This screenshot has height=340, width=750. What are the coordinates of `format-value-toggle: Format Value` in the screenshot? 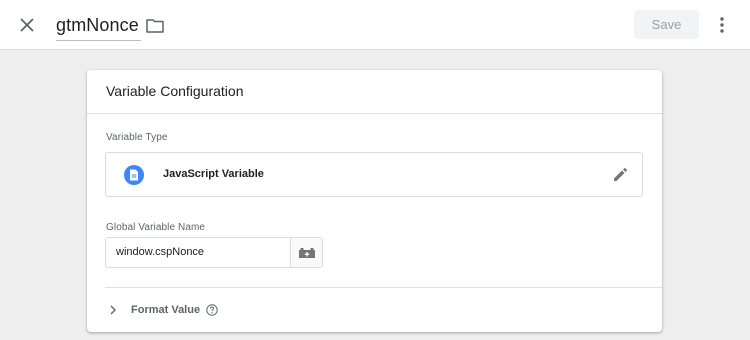 It's located at (163, 310).